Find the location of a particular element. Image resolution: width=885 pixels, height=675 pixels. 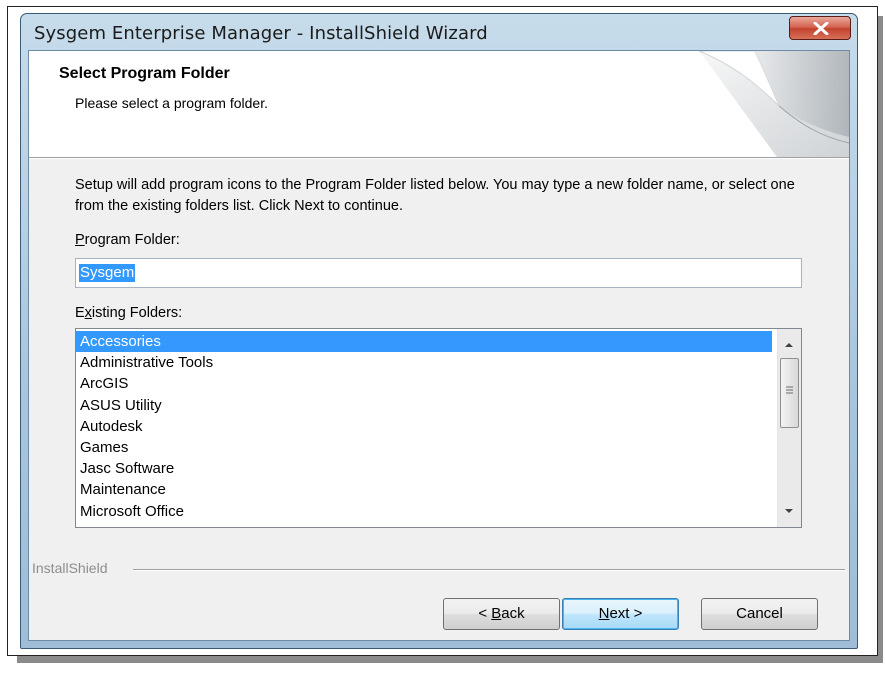

header-divider is located at coordinates (439, 158).